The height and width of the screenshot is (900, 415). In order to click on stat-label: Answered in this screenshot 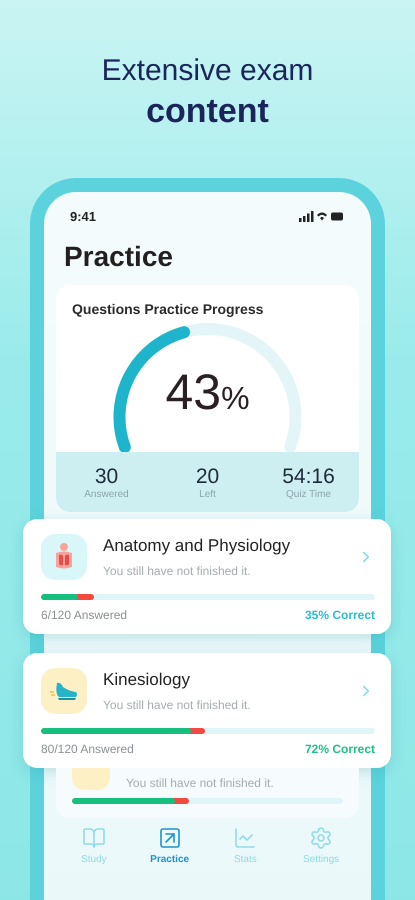, I will do `click(106, 494)`.